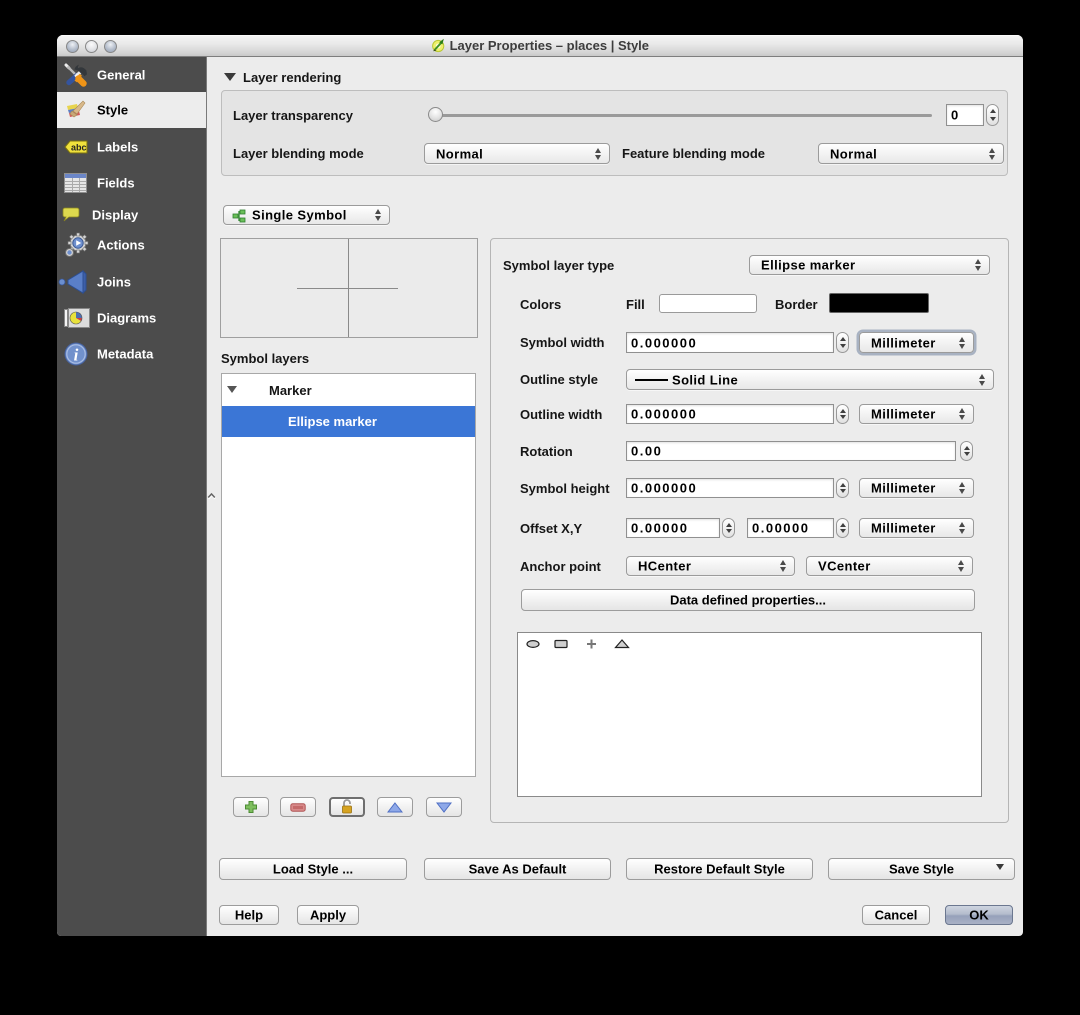 Image resolution: width=1080 pixels, height=1015 pixels. I want to click on svg-text: i, so click(76, 355).